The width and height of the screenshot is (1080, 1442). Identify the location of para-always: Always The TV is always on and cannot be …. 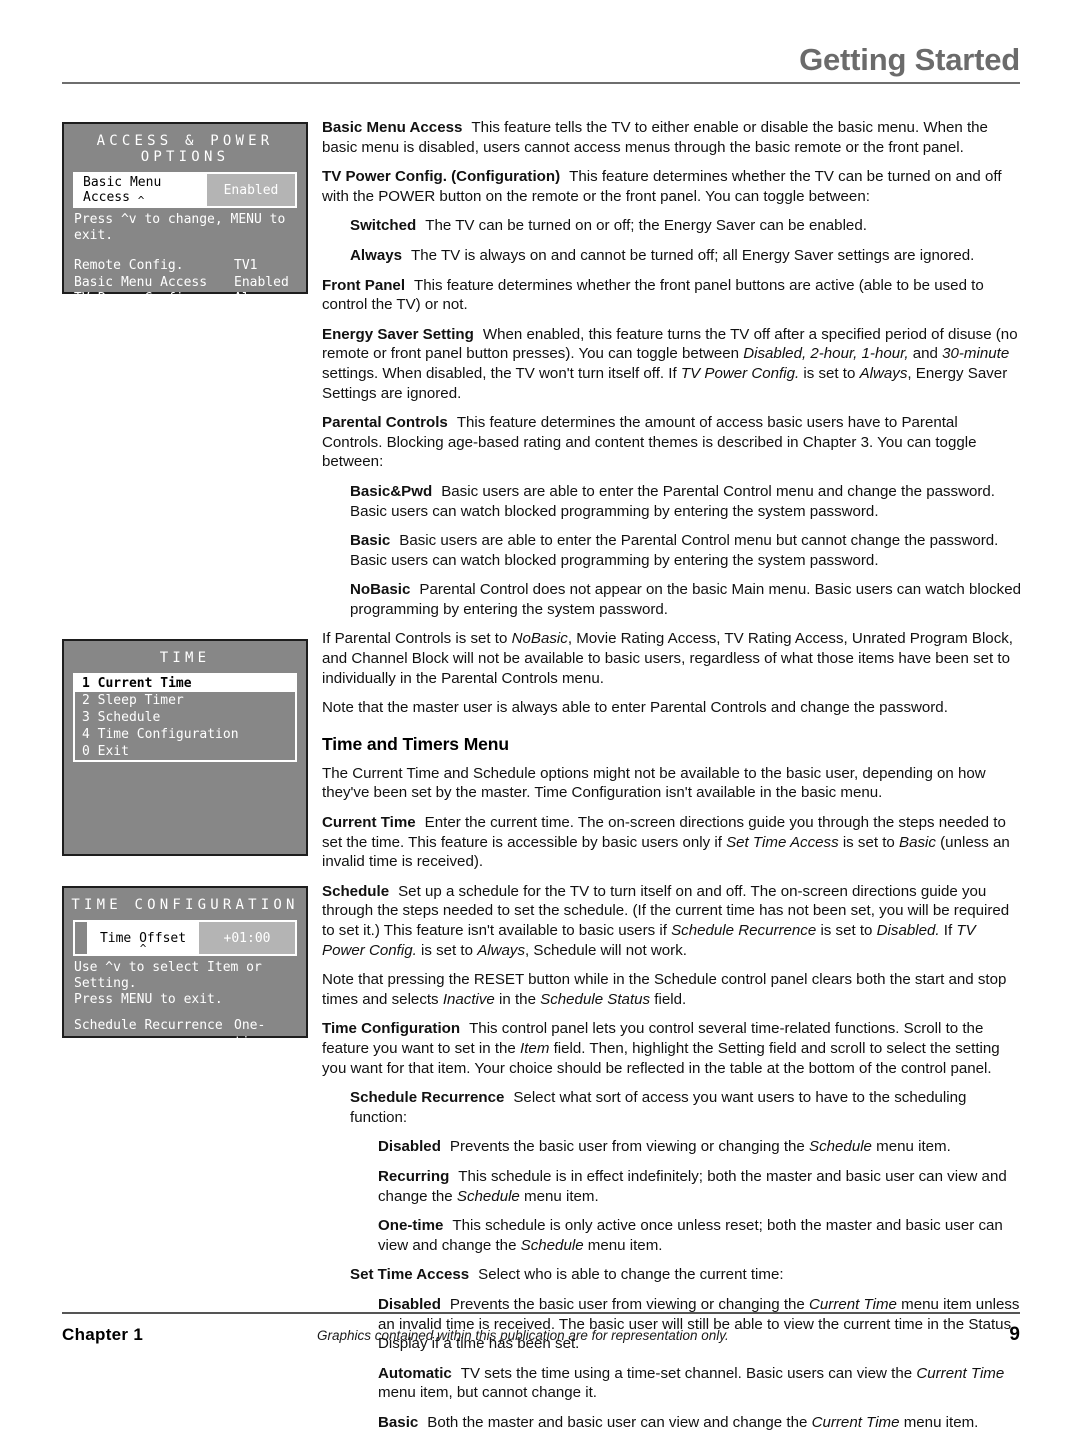
(686, 256).